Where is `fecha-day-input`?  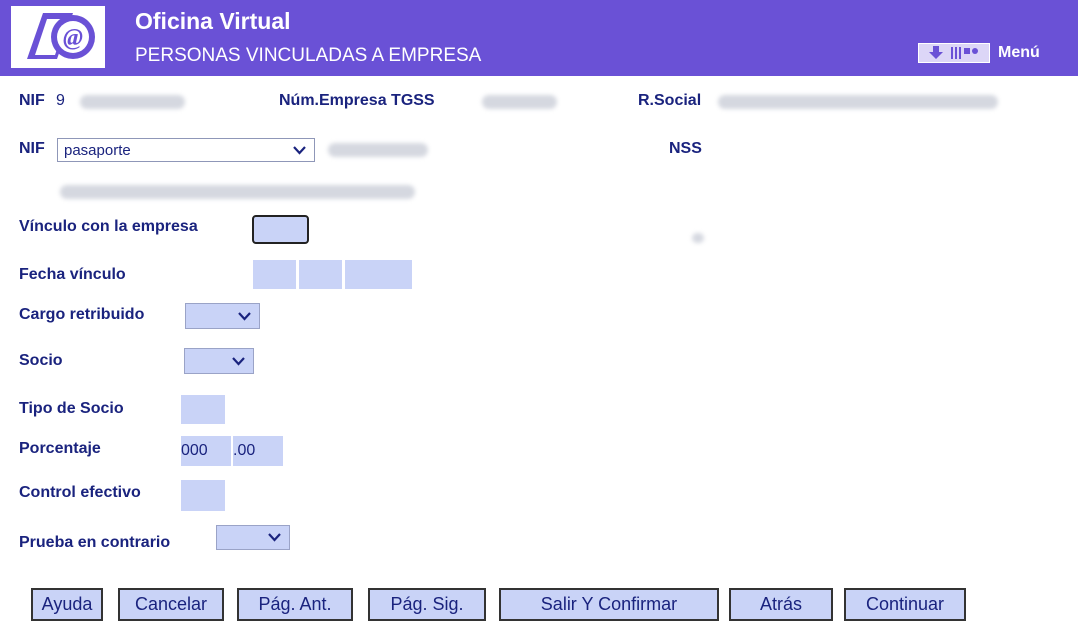 fecha-day-input is located at coordinates (274, 274).